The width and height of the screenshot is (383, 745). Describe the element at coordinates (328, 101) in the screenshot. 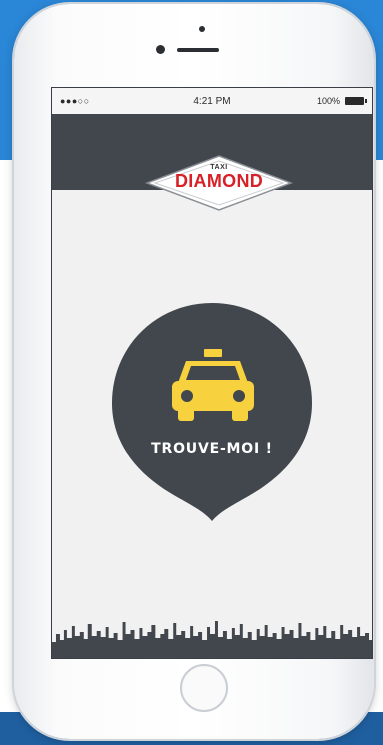

I see `battery-percent: 100%` at that location.